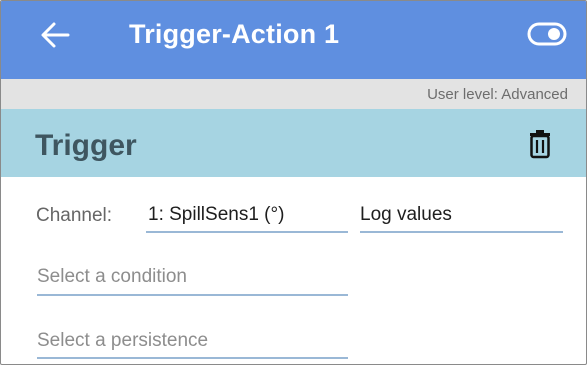 The width and height of the screenshot is (587, 365). Describe the element at coordinates (112, 276) in the screenshot. I see `condition-placeholder: Select a condition` at that location.